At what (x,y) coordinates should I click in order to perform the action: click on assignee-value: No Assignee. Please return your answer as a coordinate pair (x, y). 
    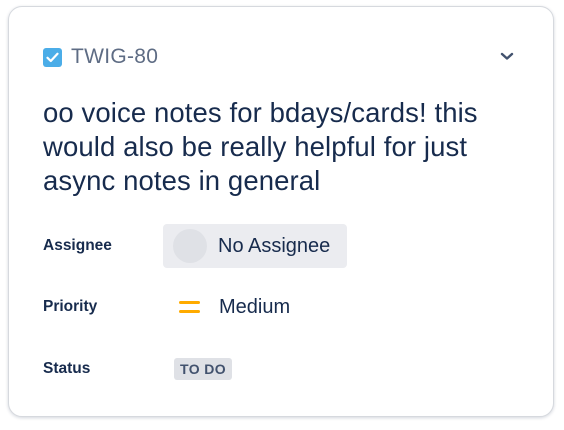
    Looking at the image, I should click on (274, 245).